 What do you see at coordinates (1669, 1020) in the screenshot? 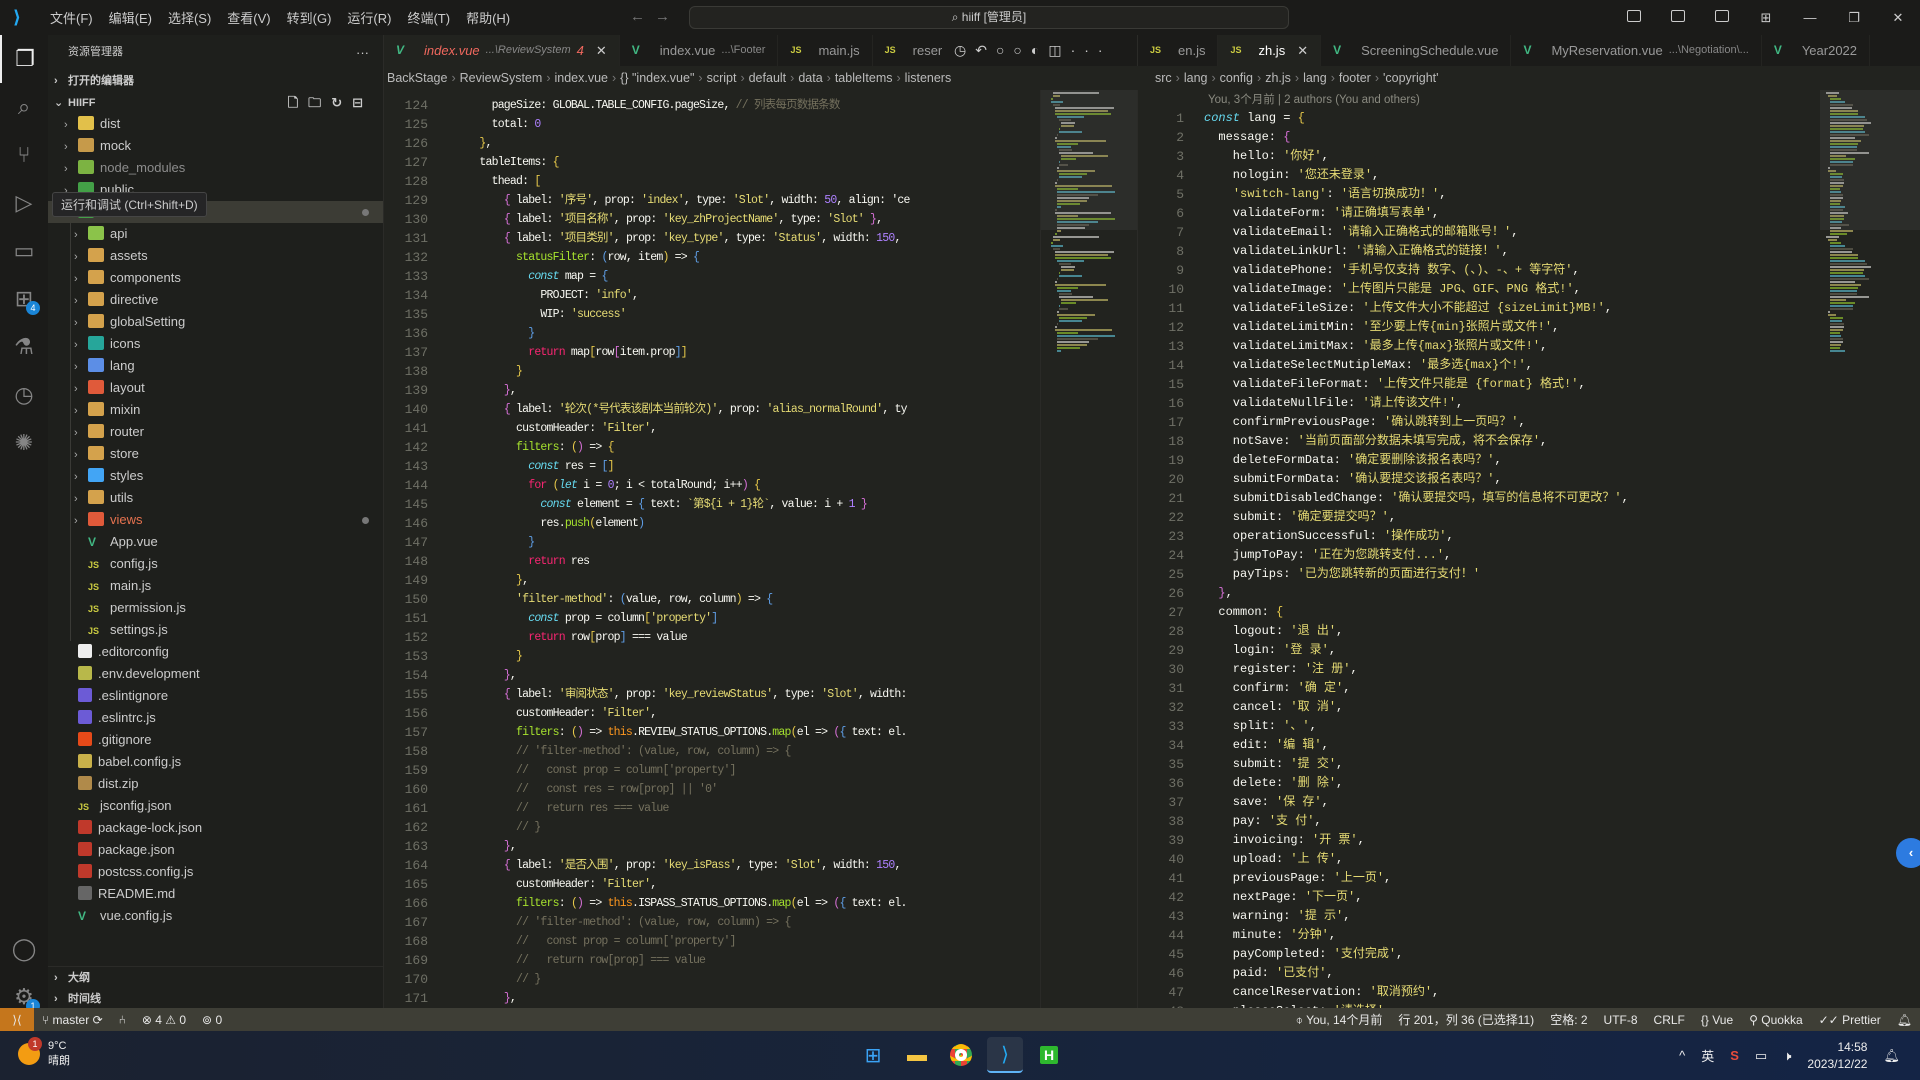
I see `line-ending: CRLF` at bounding box center [1669, 1020].